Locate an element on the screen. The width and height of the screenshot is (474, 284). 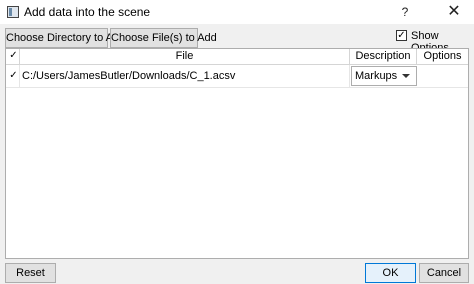
choose-files-button: Choose File(s) to Add is located at coordinates (163, 38).